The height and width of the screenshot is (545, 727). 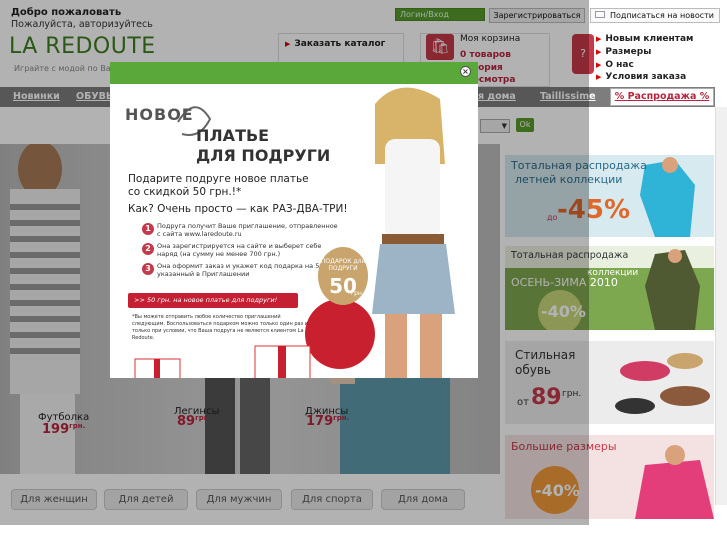 I want to click on info-link-new-clients: ▶ Новым клиентам, so click(x=644, y=39).